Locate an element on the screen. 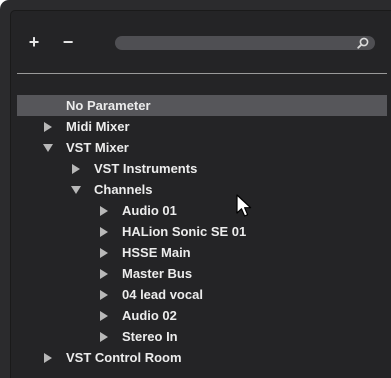  tree-row-label: 04 lead vocal is located at coordinates (162, 294).